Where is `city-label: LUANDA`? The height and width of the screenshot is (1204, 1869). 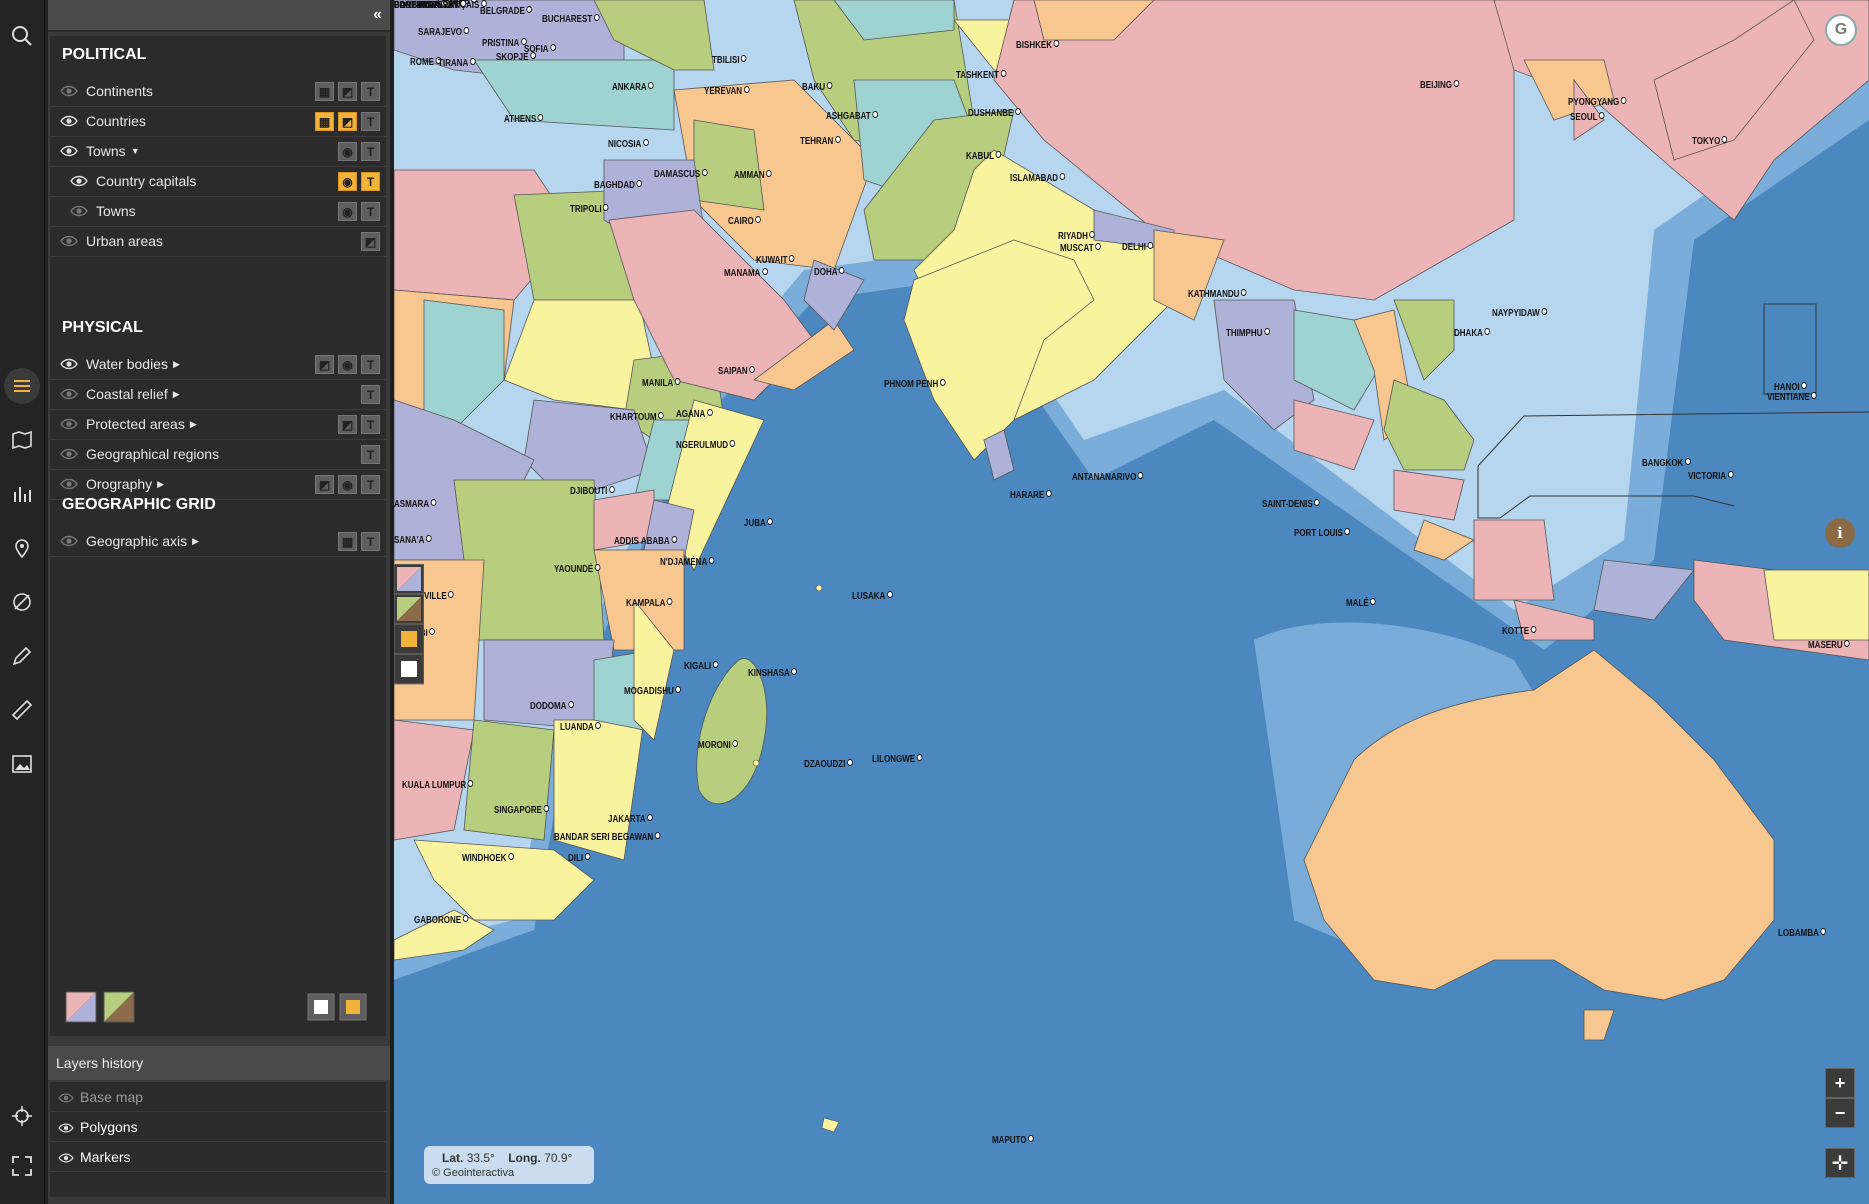
city-label: LUANDA is located at coordinates (580, 727).